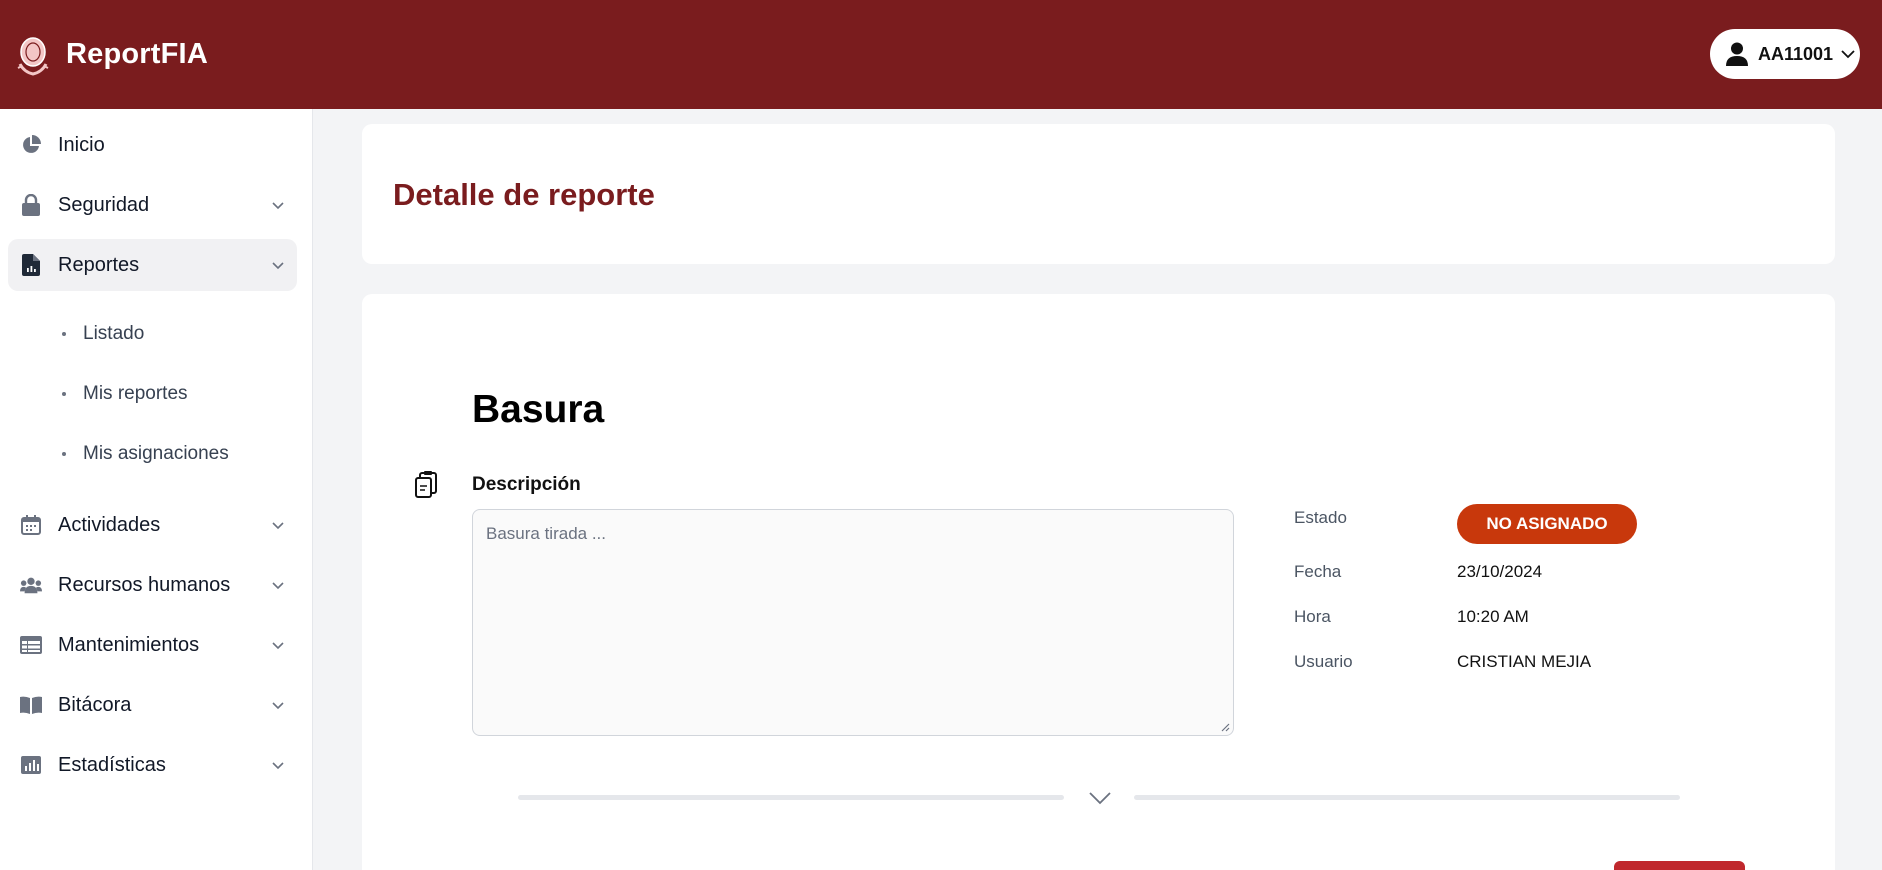 This screenshot has width=1882, height=870. Describe the element at coordinates (81, 144) in the screenshot. I see `sidebar-item-label: Inicio` at that location.